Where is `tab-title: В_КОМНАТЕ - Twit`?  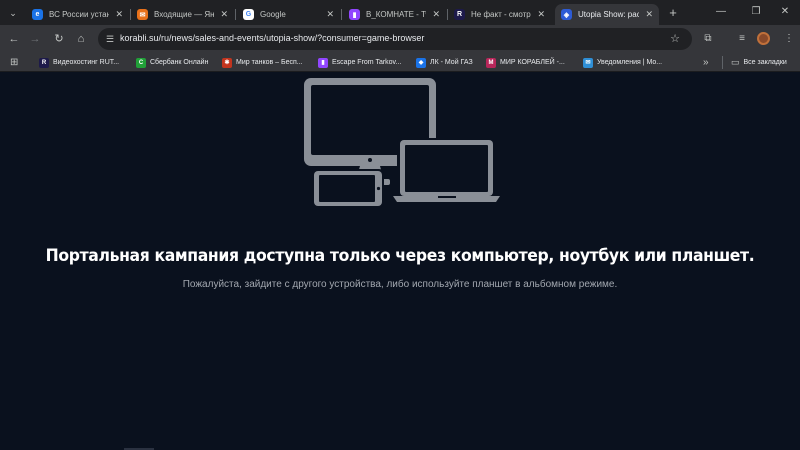
tab-title: В_КОМНАТЕ - Twit is located at coordinates (396, 14).